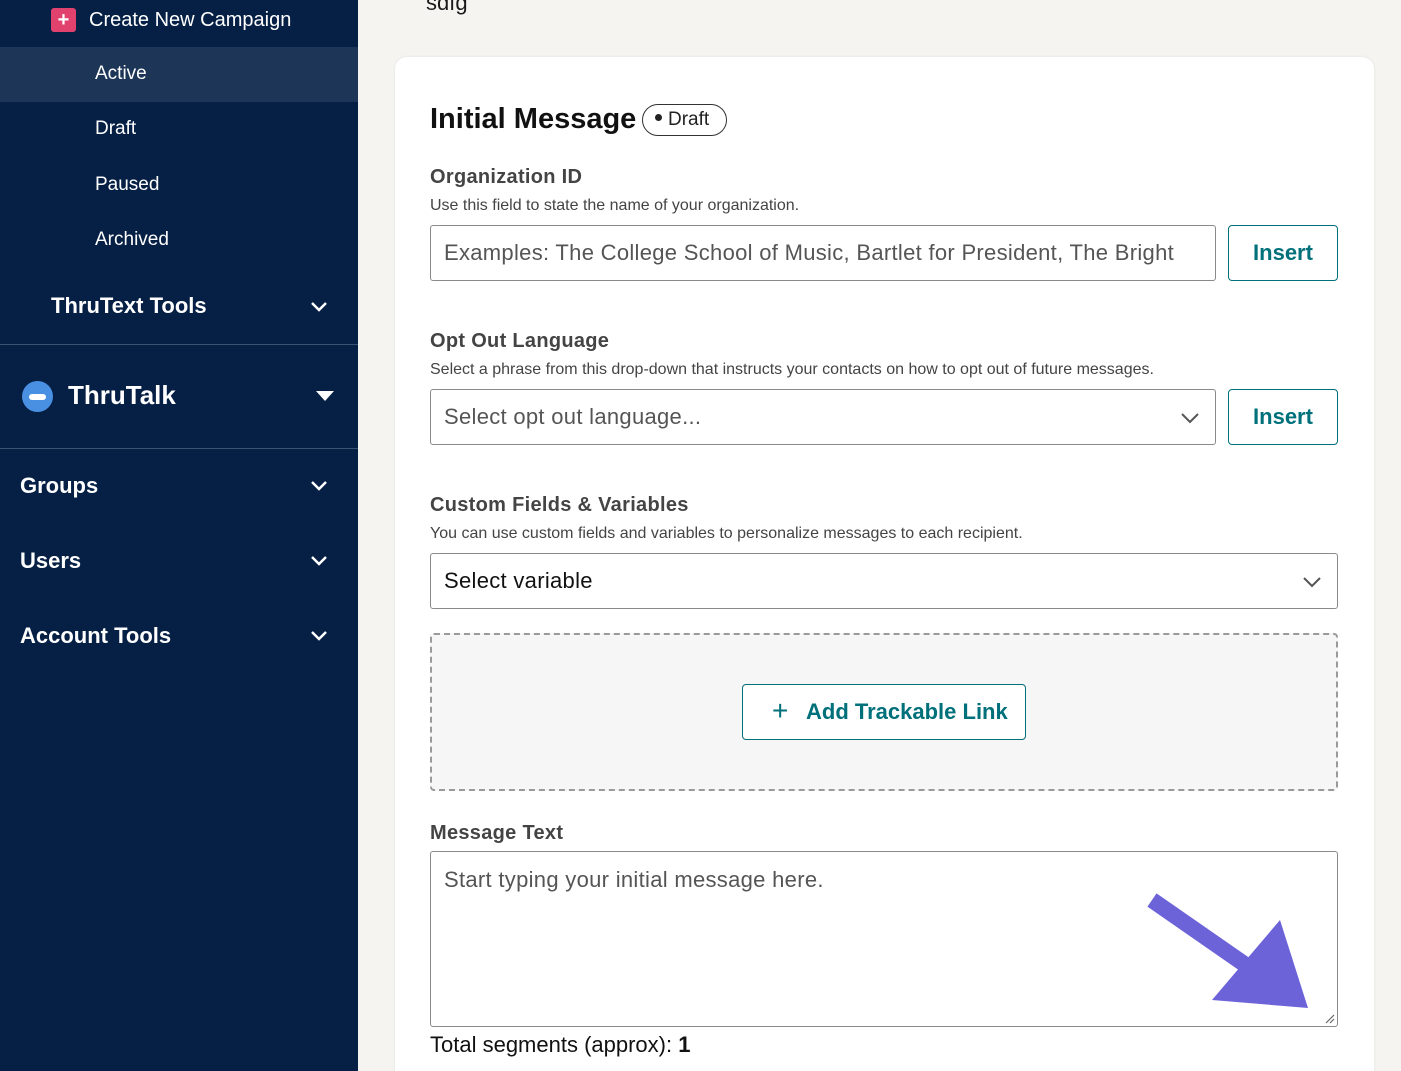  Describe the element at coordinates (559, 505) in the screenshot. I see `custom-fields-label: Custom Fields & Variables` at that location.